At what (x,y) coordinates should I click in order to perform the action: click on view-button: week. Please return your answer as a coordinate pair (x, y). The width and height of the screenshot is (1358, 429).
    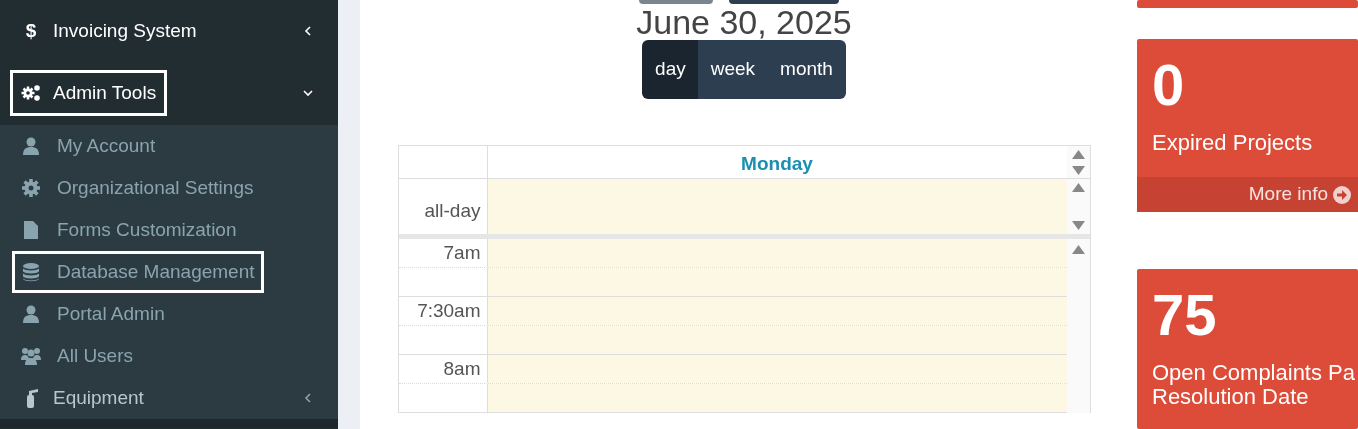
    Looking at the image, I should click on (733, 69).